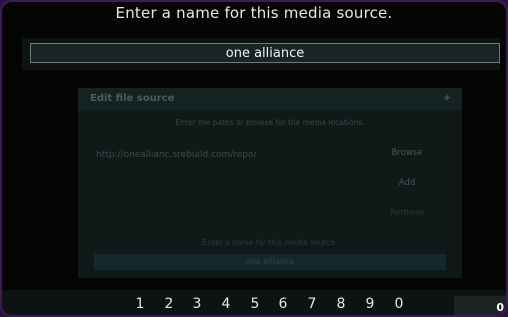 Image resolution: width=508 pixels, height=317 pixels. Describe the element at coordinates (169, 304) in the screenshot. I see `key-2: 2` at that location.